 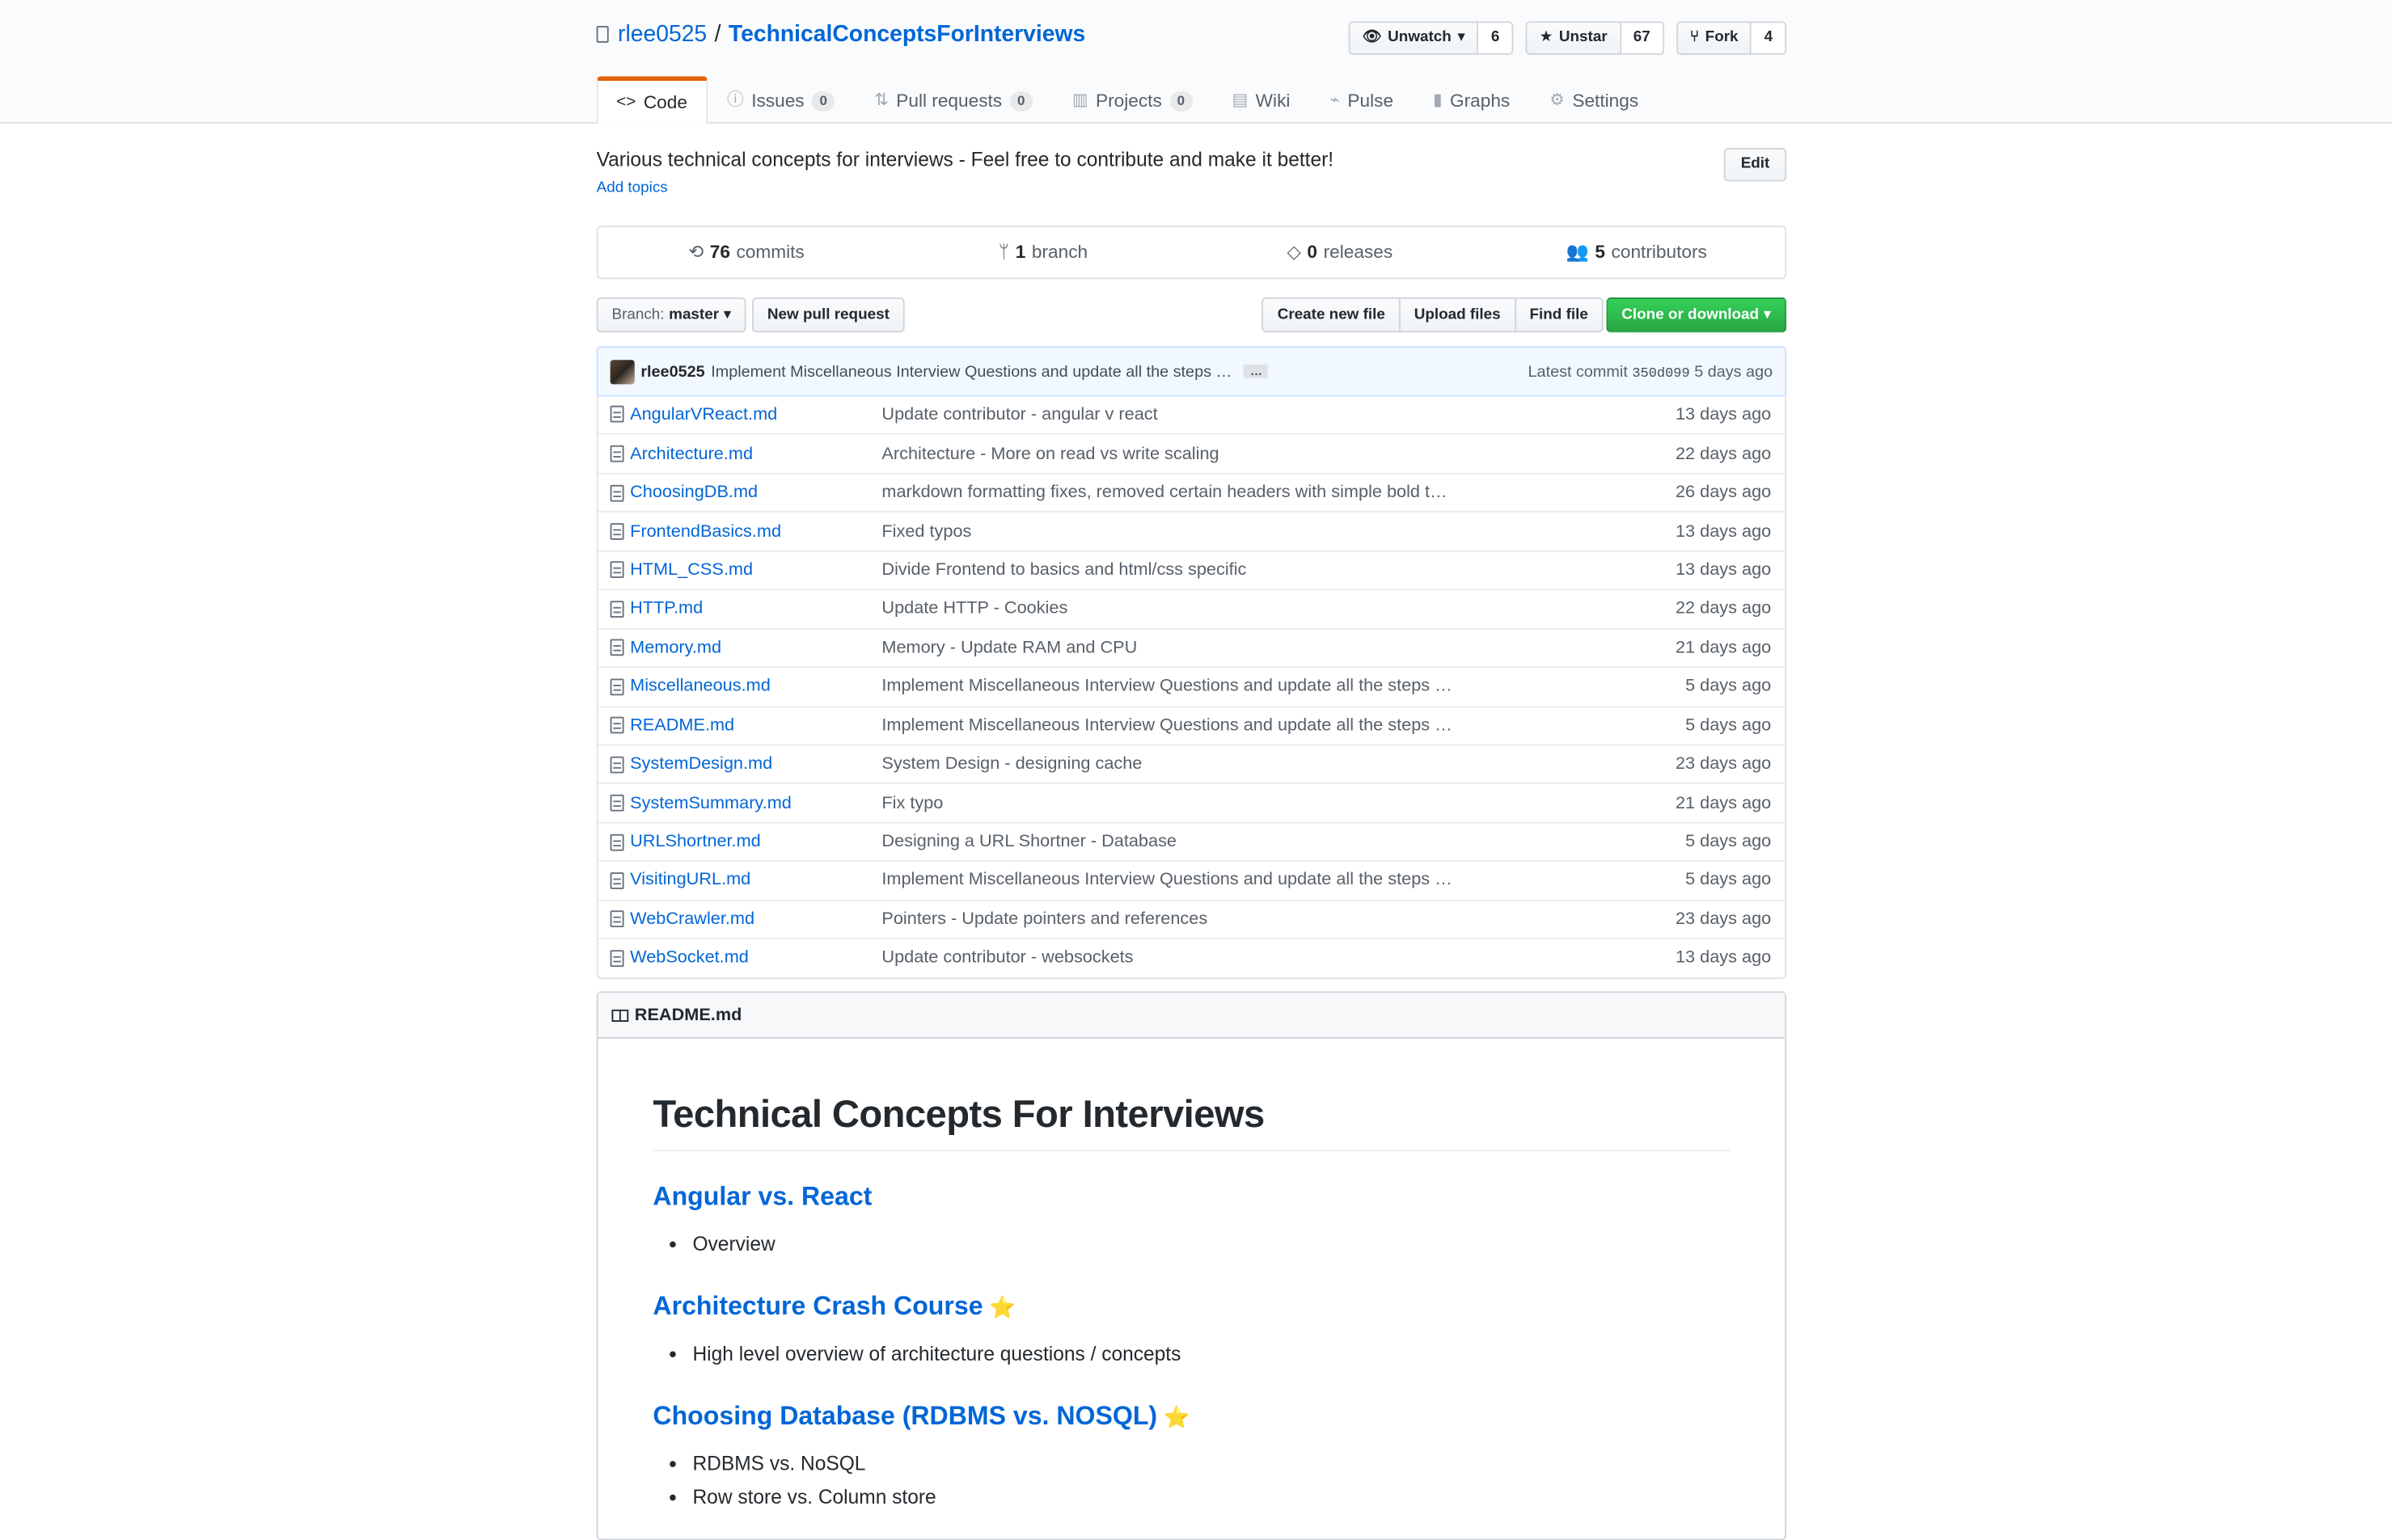 What do you see at coordinates (818, 1307) in the screenshot?
I see `section-heading-text: Architecture Crash Course` at bounding box center [818, 1307].